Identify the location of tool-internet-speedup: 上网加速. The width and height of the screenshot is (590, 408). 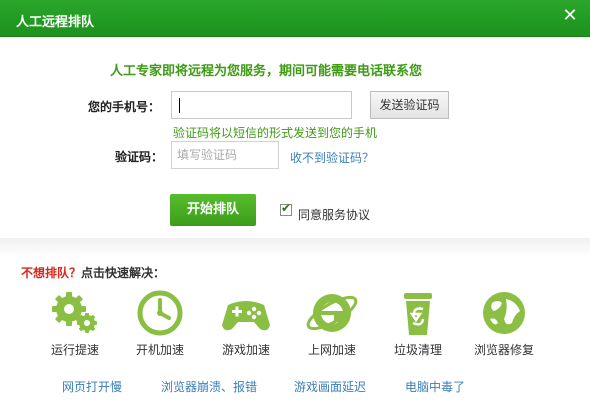
(332, 323).